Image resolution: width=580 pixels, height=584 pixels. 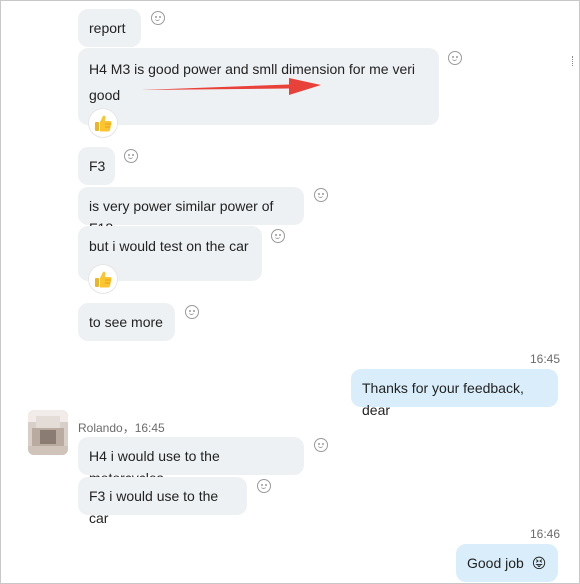 I want to click on message-timestamp: 16:46, so click(x=545, y=534).